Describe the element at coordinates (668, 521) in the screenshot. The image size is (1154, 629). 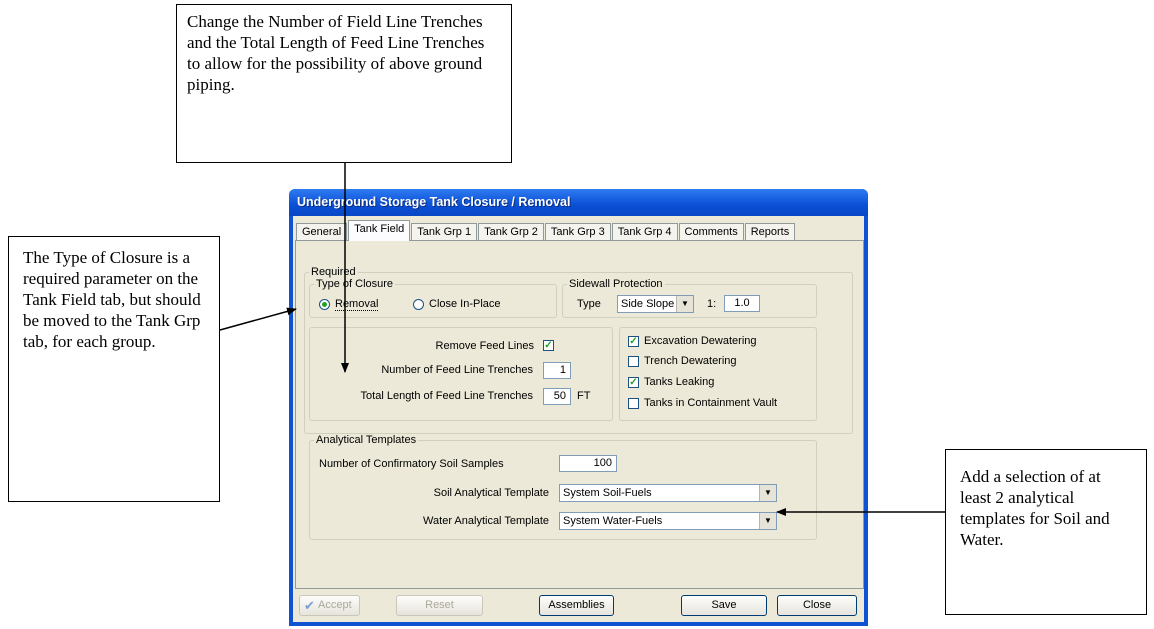
I see `water-template-select: System Water-Fuels ▼` at that location.